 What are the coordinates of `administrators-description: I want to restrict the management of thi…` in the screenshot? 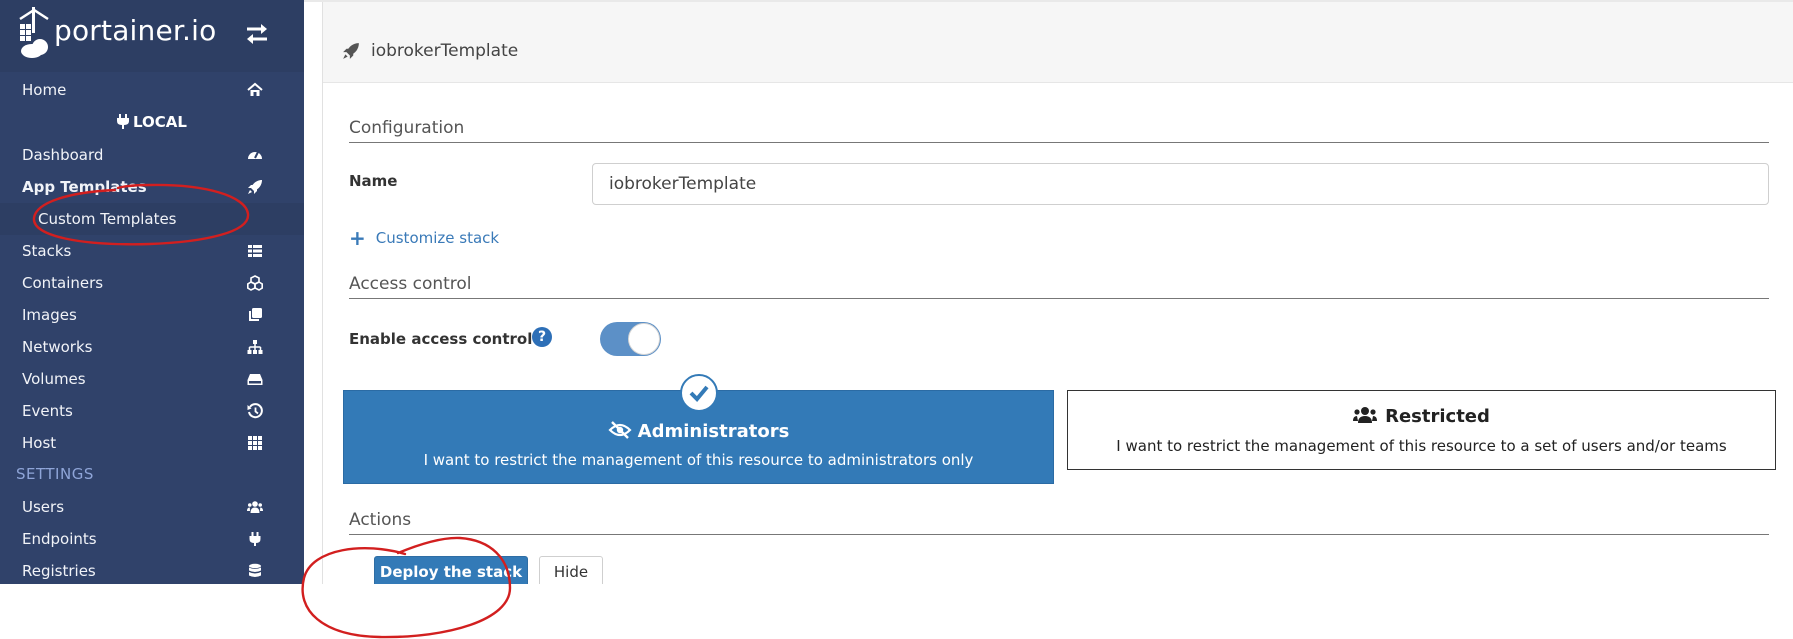 It's located at (698, 460).